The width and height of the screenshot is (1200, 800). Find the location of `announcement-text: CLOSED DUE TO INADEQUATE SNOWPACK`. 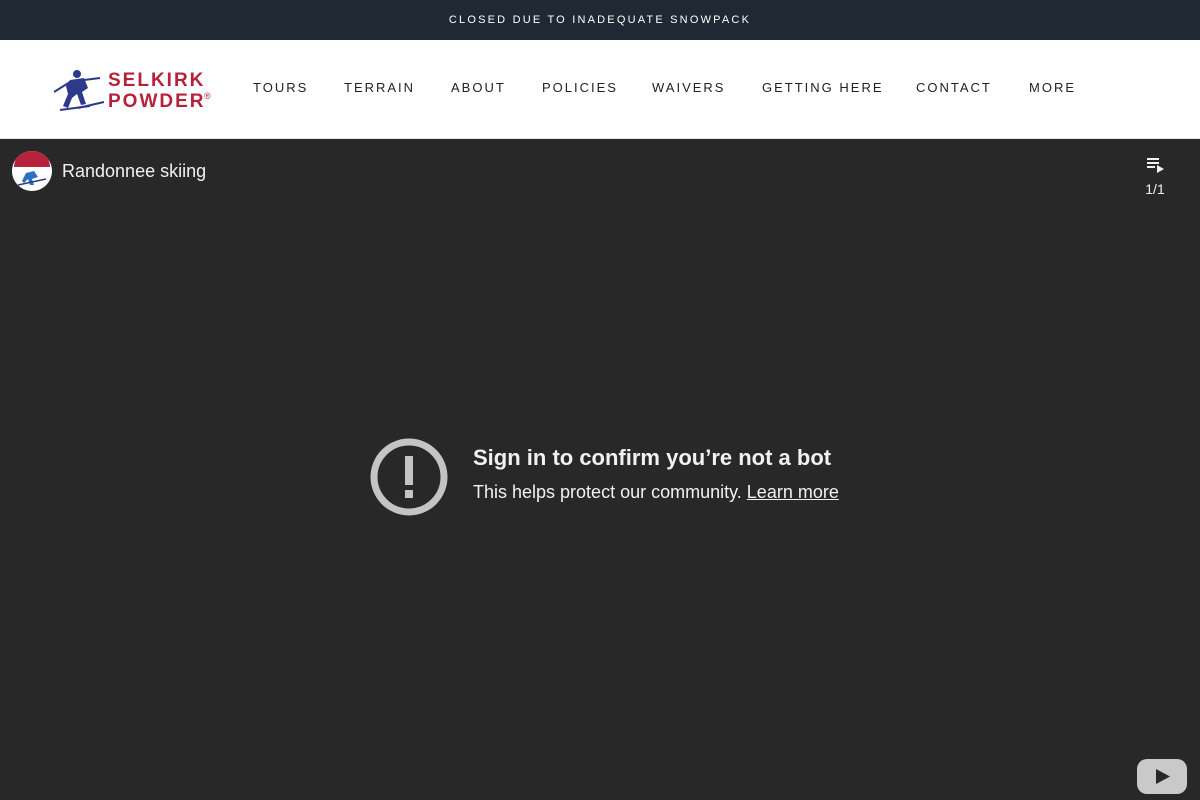

announcement-text: CLOSED DUE TO INADEQUATE SNOWPACK is located at coordinates (600, 20).